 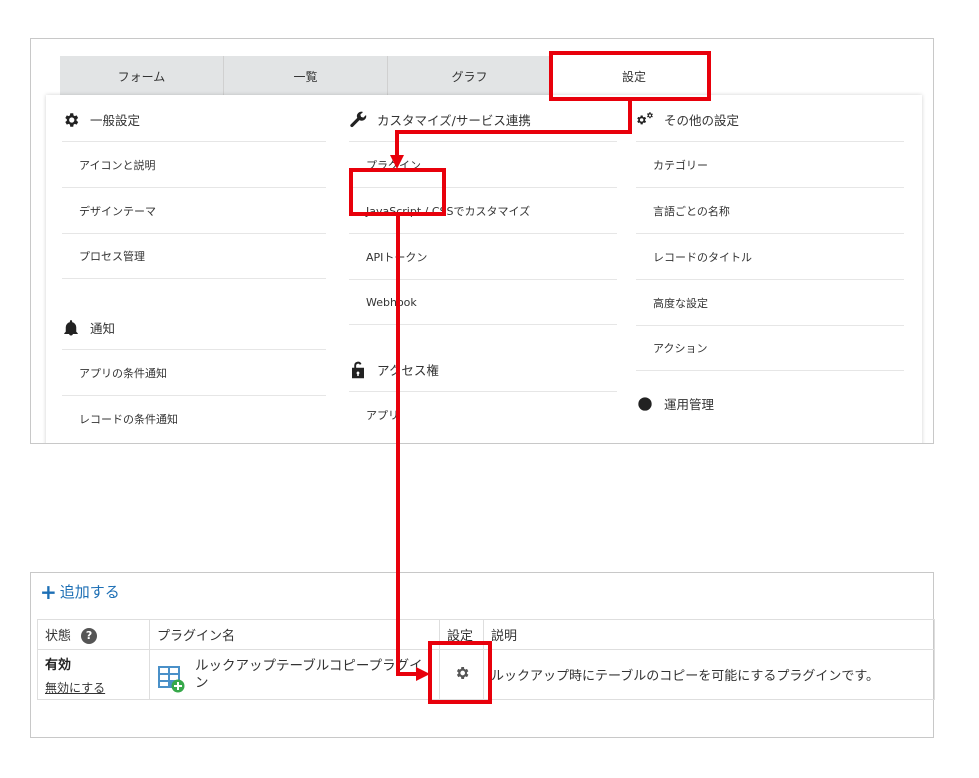 I want to click on menu-item-label: 高度な設定, so click(x=680, y=303).